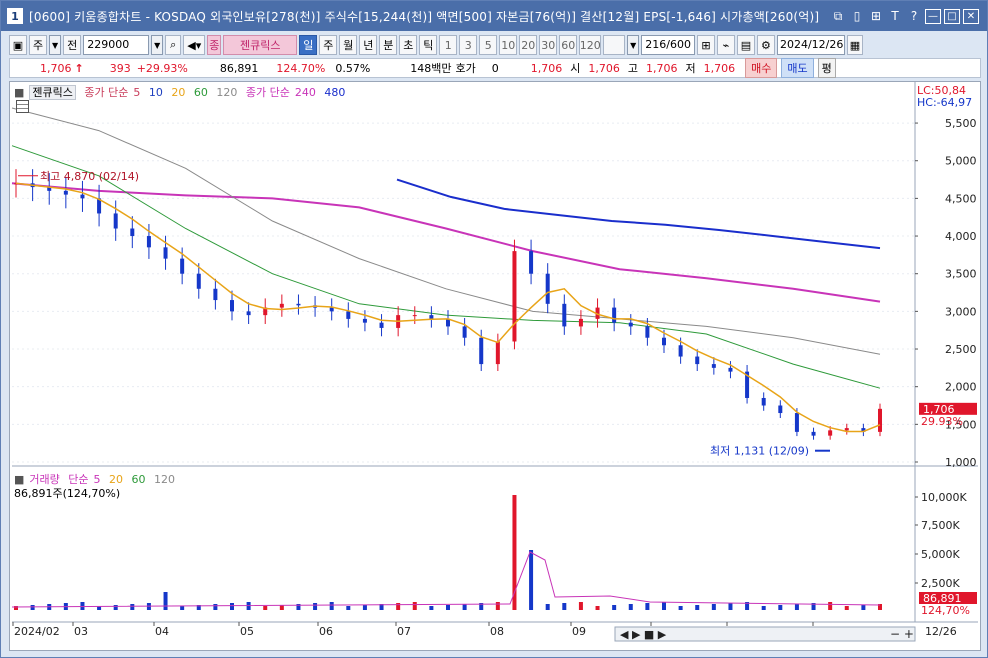  What do you see at coordinates (508, 45) in the screenshot?
I see `interval-num-10: 10` at bounding box center [508, 45].